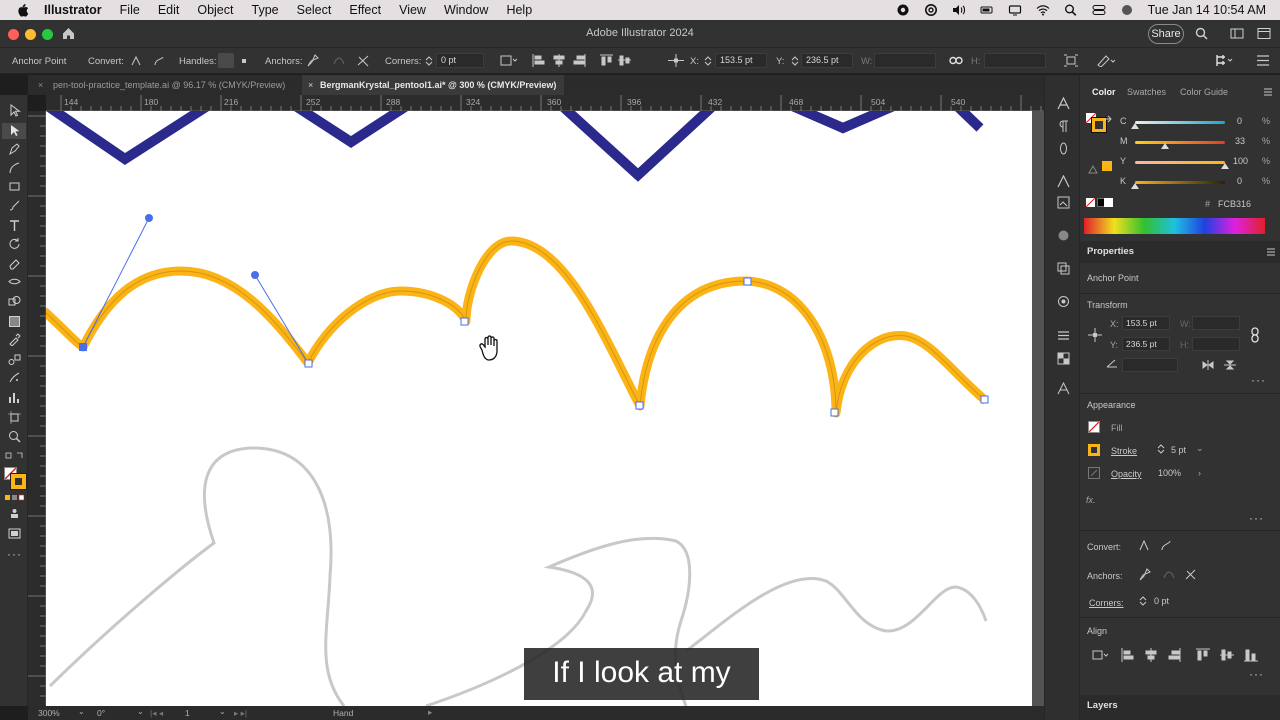 Image resolution: width=1280 pixels, height=720 pixels. What do you see at coordinates (1178, 450) in the screenshot?
I see `stroke-weight-value: 5 pt` at bounding box center [1178, 450].